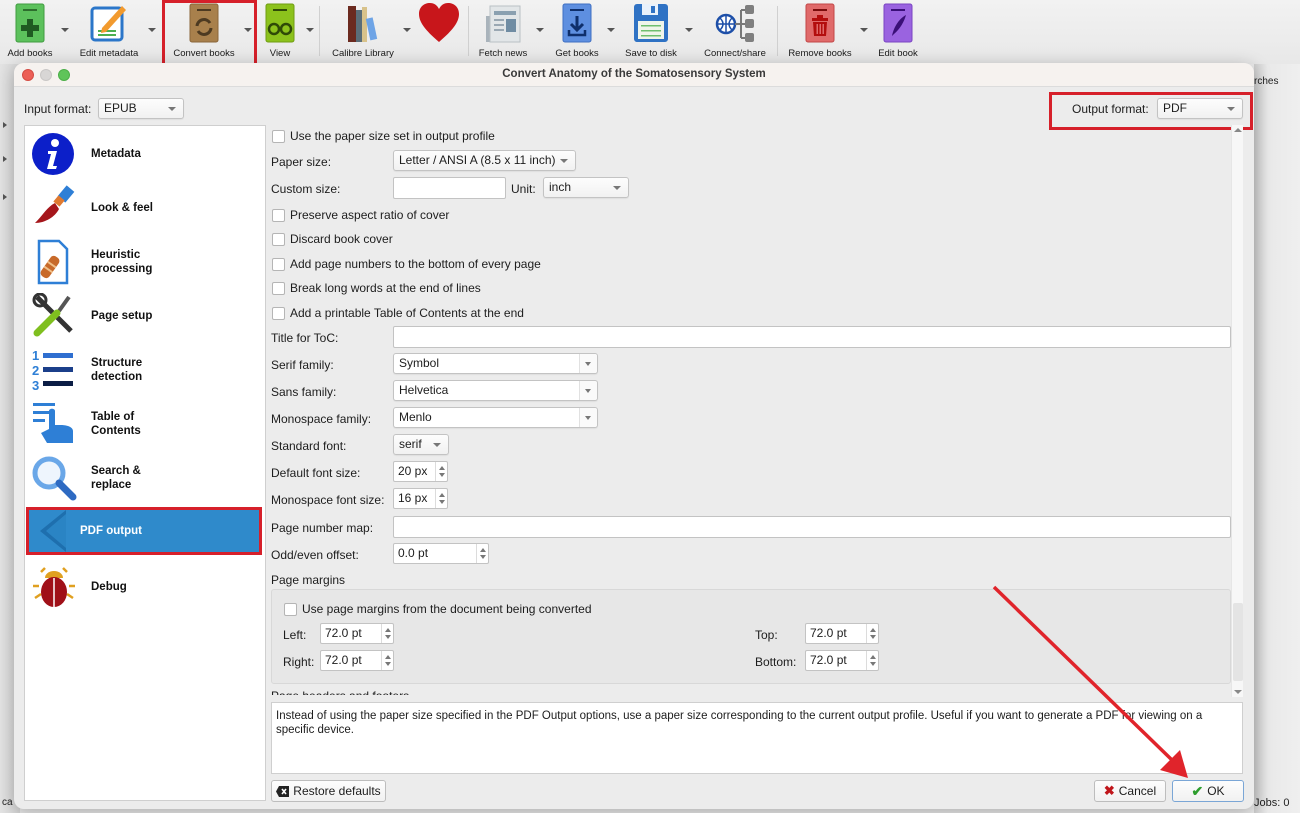  What do you see at coordinates (495, 390) in the screenshot?
I see `sans-family-select: Helvetica` at bounding box center [495, 390].